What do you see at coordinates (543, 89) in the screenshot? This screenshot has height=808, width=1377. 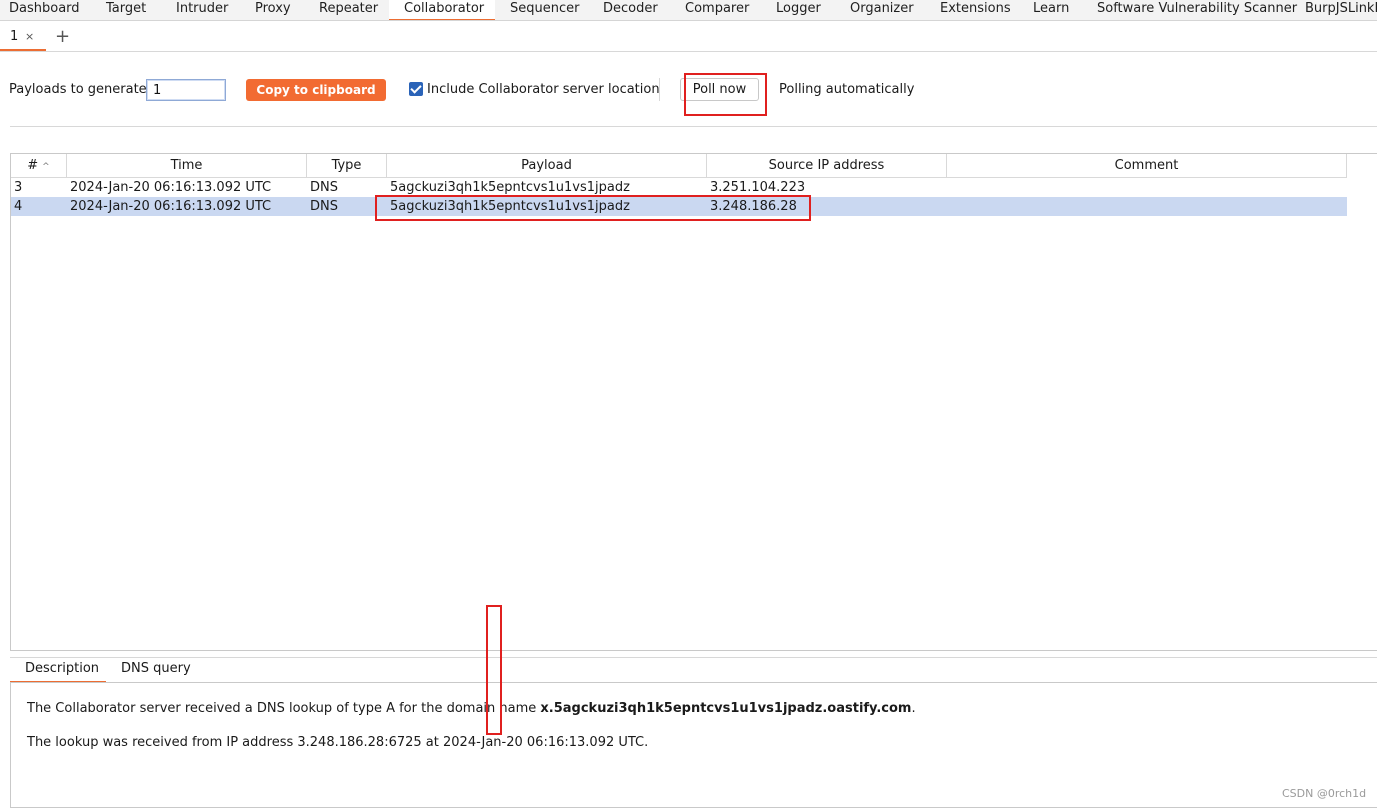 I see `include-server-location-label: Include Collaborator server location` at bounding box center [543, 89].